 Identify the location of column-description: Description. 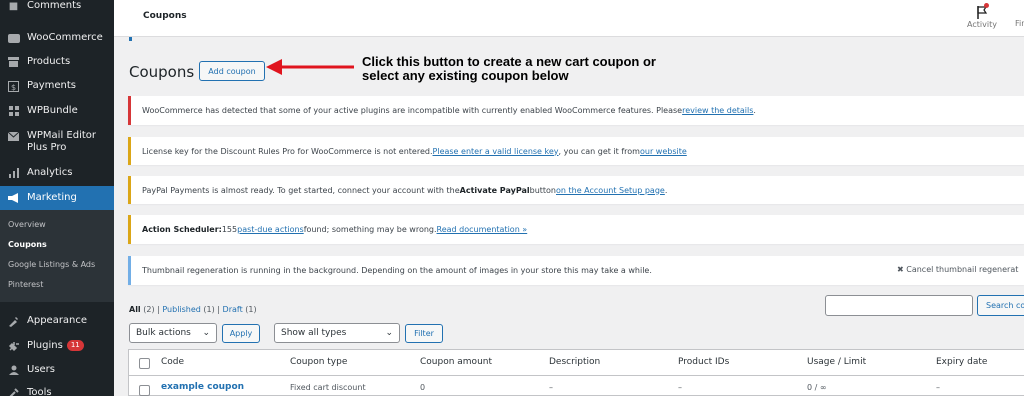
(575, 362).